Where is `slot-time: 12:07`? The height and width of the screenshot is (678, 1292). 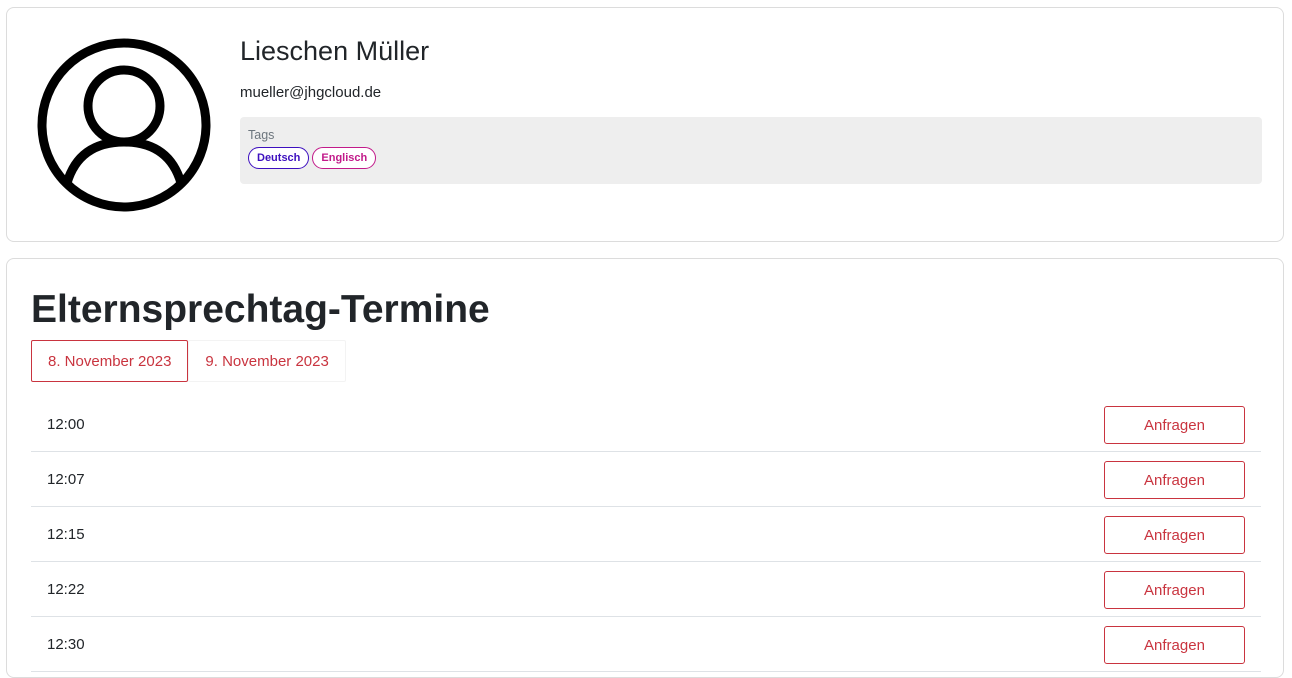
slot-time: 12:07 is located at coordinates (66, 479).